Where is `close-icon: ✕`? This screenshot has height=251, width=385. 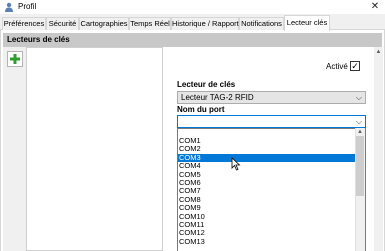 close-icon: ✕ is located at coordinates (375, 7).